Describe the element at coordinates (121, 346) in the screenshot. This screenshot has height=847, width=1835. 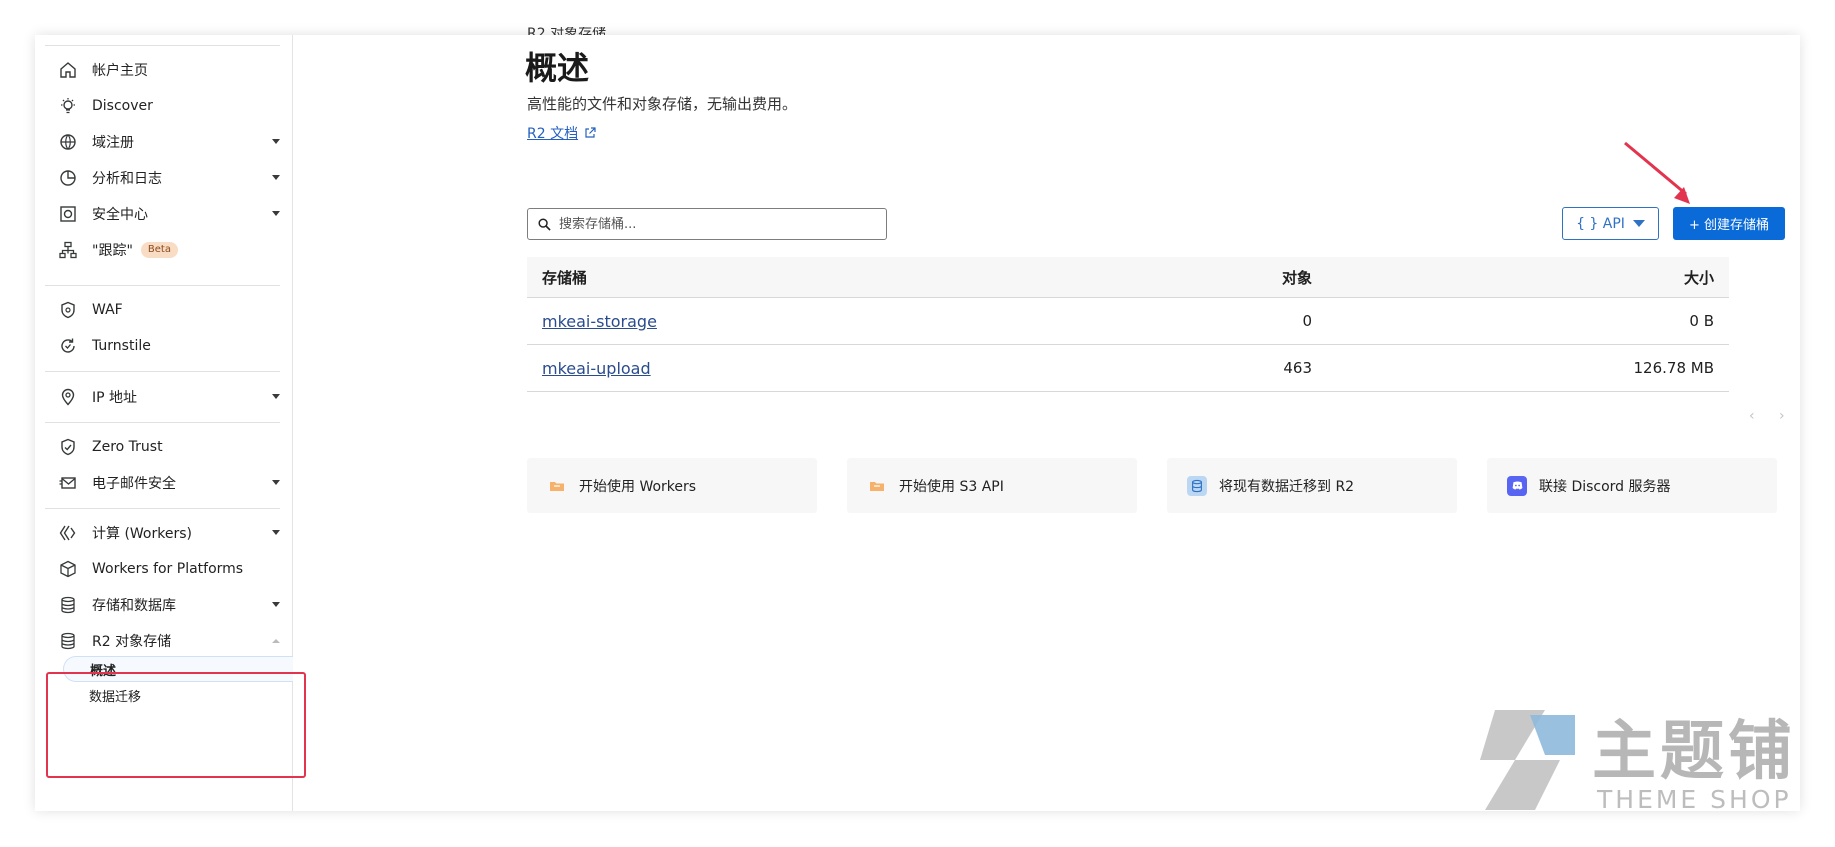
I see `sidebar-item-label: Turnstile` at that location.